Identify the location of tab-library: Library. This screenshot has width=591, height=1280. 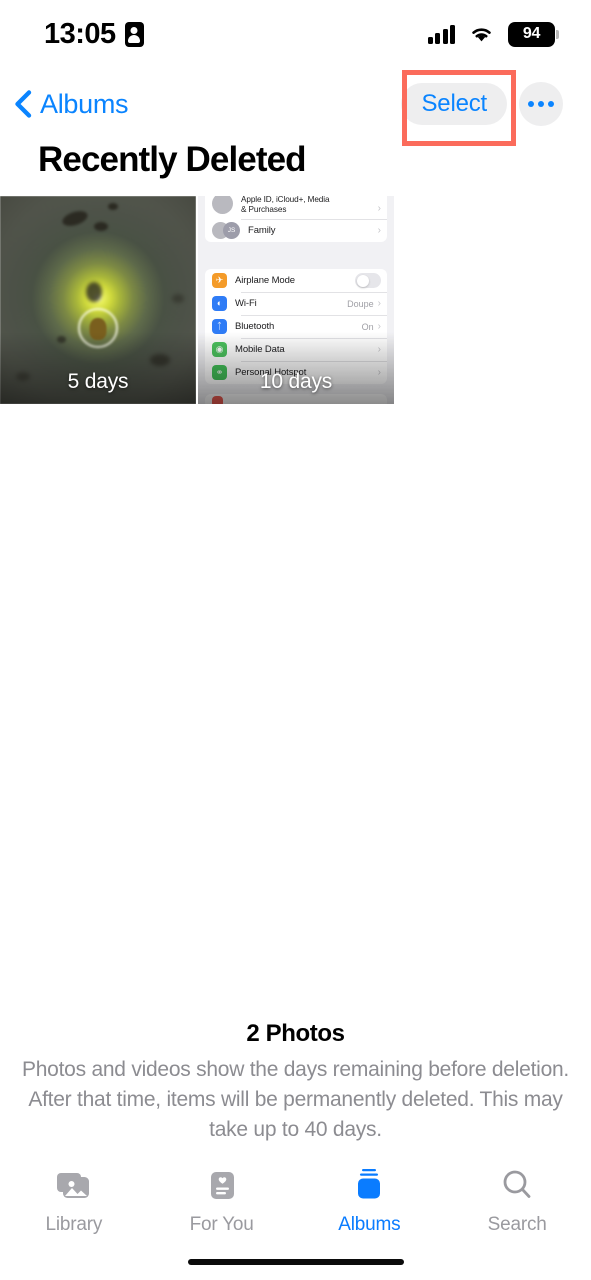
(74, 1200).